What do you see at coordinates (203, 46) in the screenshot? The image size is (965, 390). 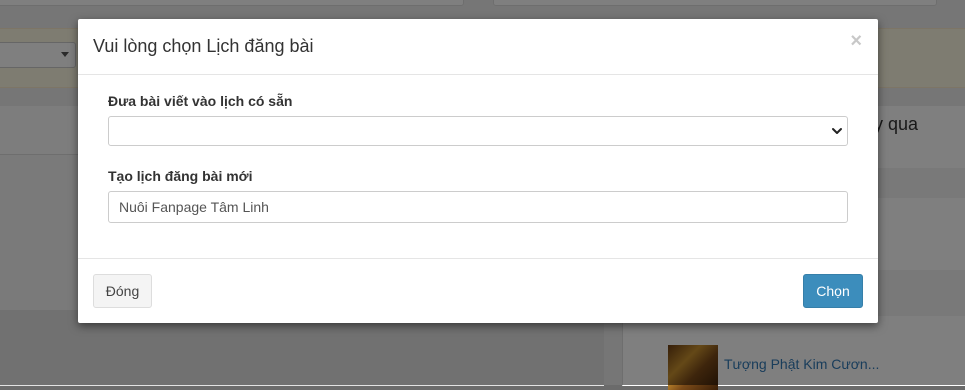 I see `modal-title: Vui lòng chọn Lịch đăng bài` at bounding box center [203, 46].